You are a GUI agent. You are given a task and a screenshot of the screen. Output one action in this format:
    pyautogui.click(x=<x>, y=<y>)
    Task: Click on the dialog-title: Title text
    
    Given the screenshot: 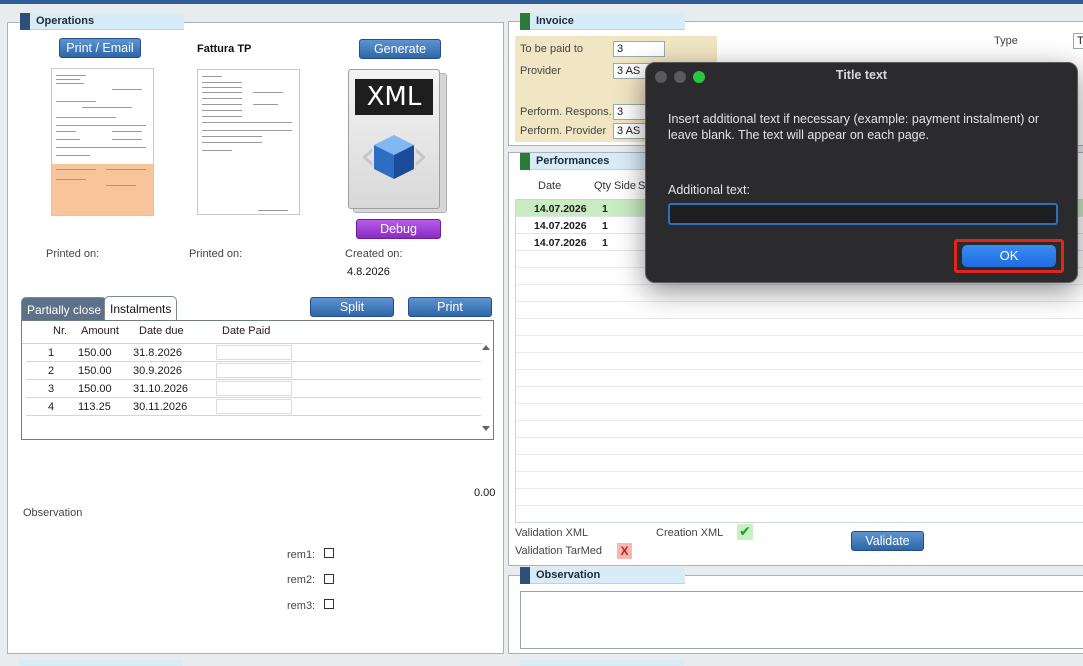 What is the action you would take?
    pyautogui.click(x=861, y=75)
    